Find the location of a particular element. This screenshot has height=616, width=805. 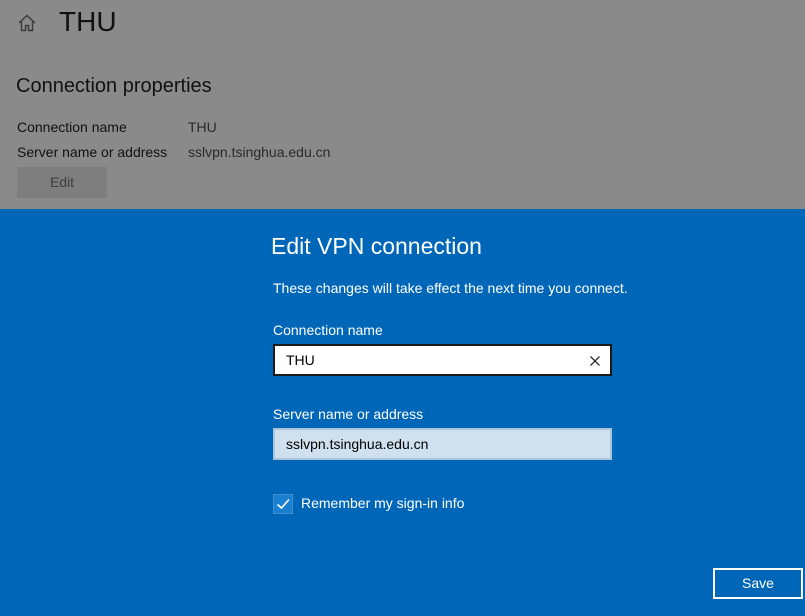

server-address-value: sslvpn.tsinghua.edu.cn is located at coordinates (259, 152).